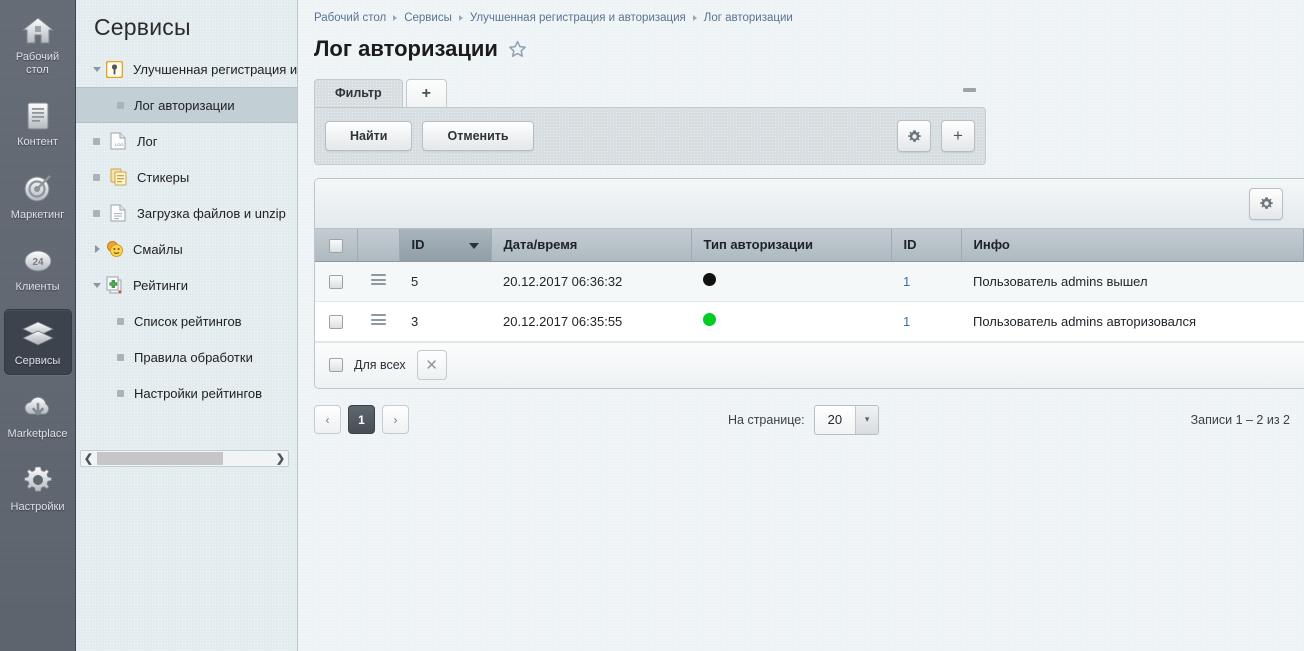 The width and height of the screenshot is (1304, 651). Describe the element at coordinates (369, 136) in the screenshot. I see `search-button: Найти` at that location.